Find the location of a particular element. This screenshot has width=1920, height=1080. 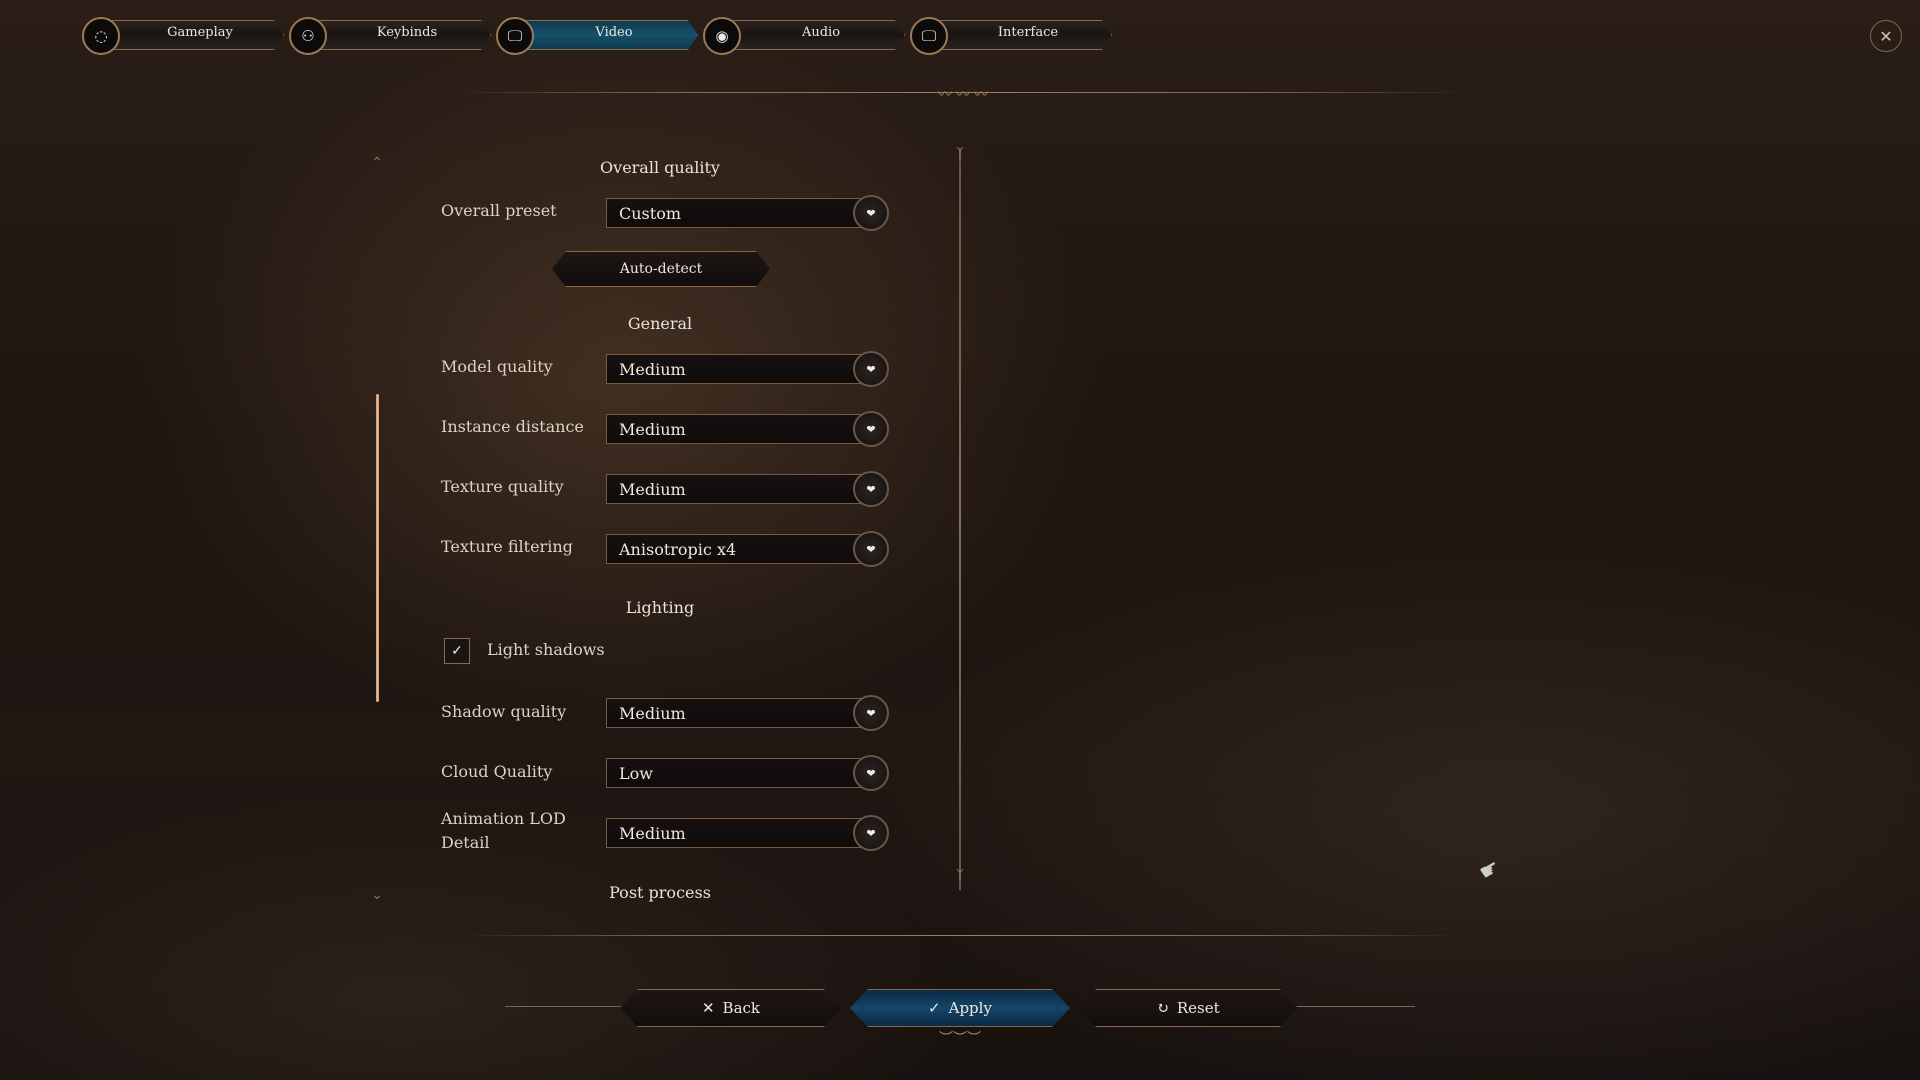

panel-divider is located at coordinates (960, 520).